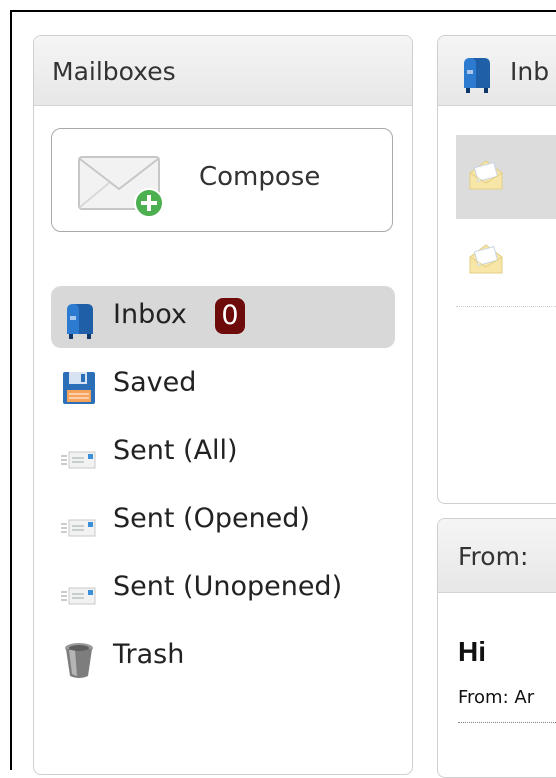  I want to click on message-from-line: From: Ar, so click(496, 697).